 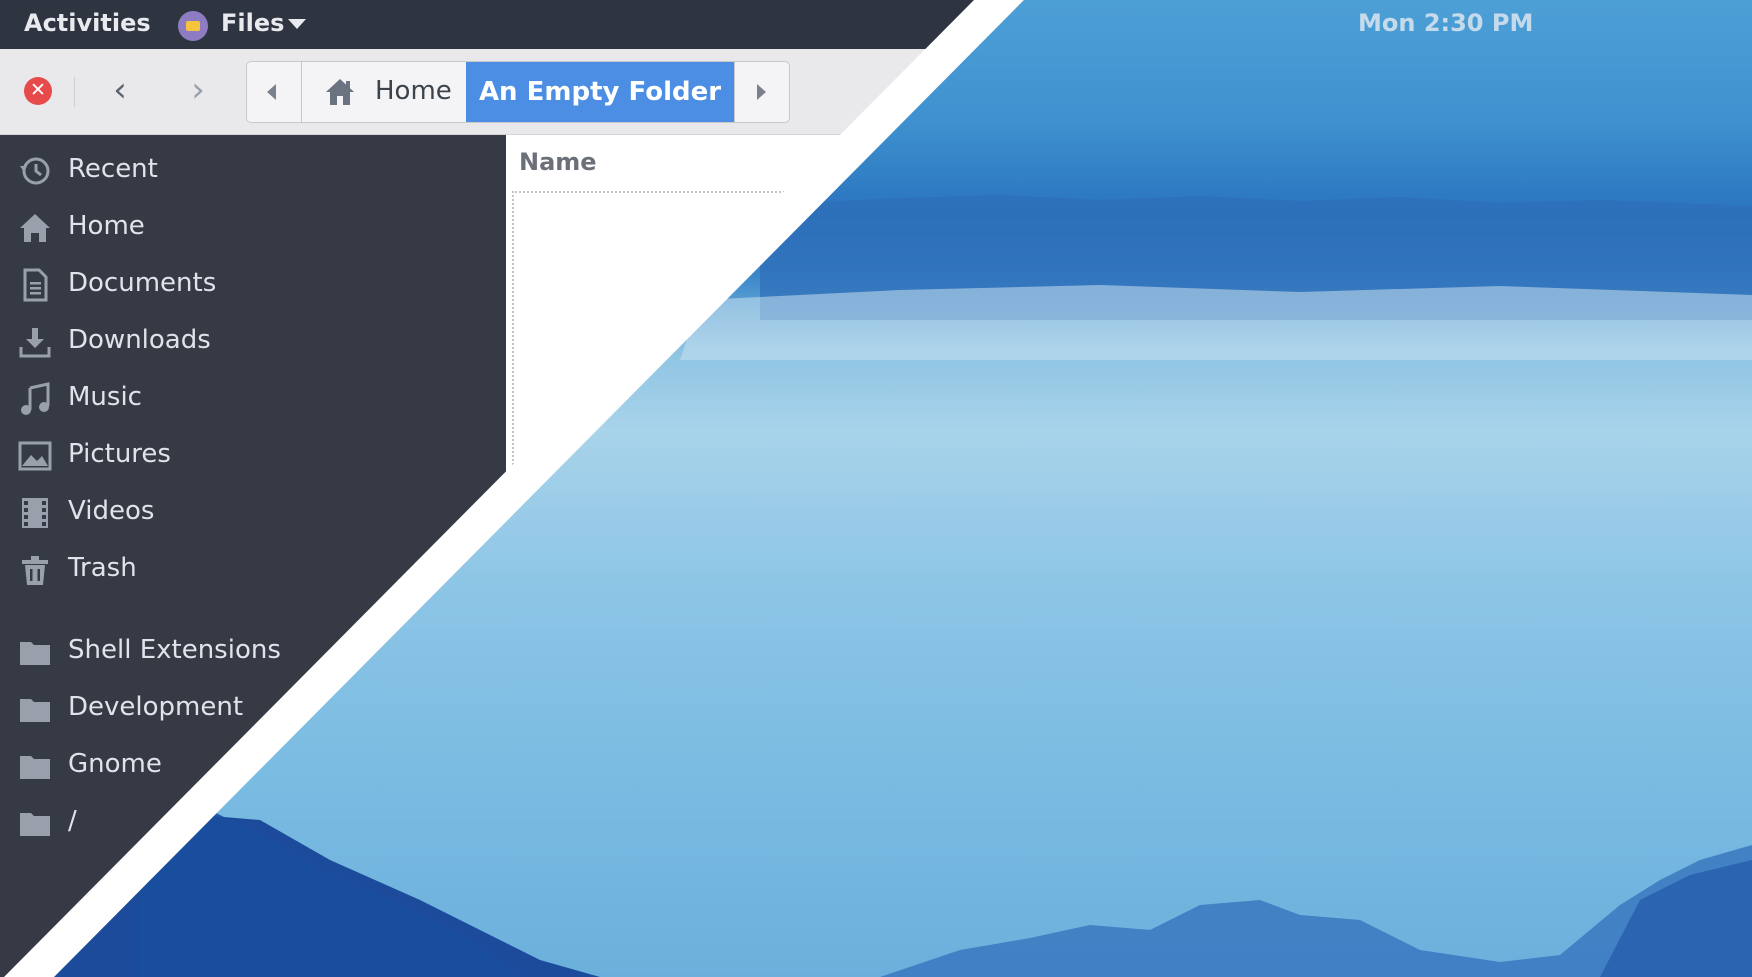 What do you see at coordinates (253, 397) in the screenshot?
I see `sidebar-item-music: Music` at bounding box center [253, 397].